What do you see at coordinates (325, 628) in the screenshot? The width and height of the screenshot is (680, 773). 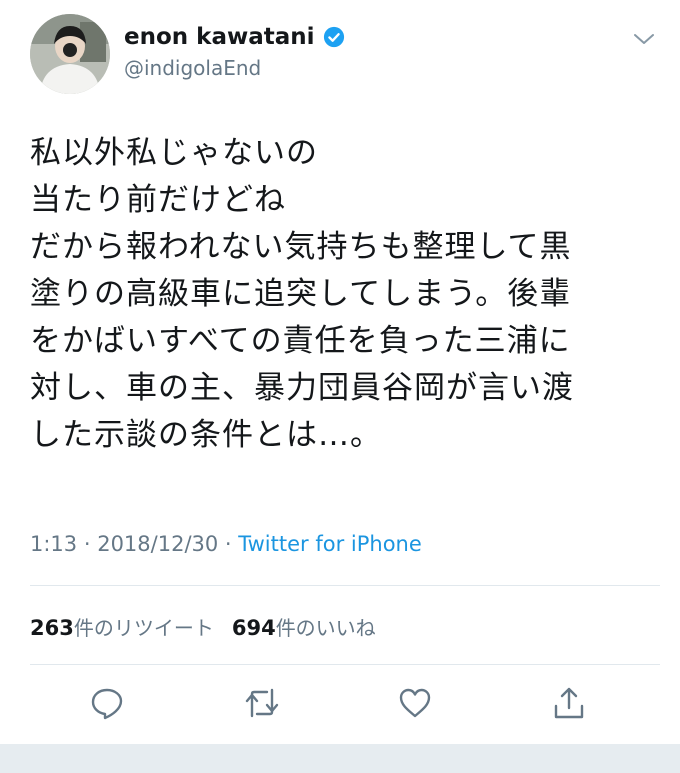 I see `like-label: 件のいいね` at bounding box center [325, 628].